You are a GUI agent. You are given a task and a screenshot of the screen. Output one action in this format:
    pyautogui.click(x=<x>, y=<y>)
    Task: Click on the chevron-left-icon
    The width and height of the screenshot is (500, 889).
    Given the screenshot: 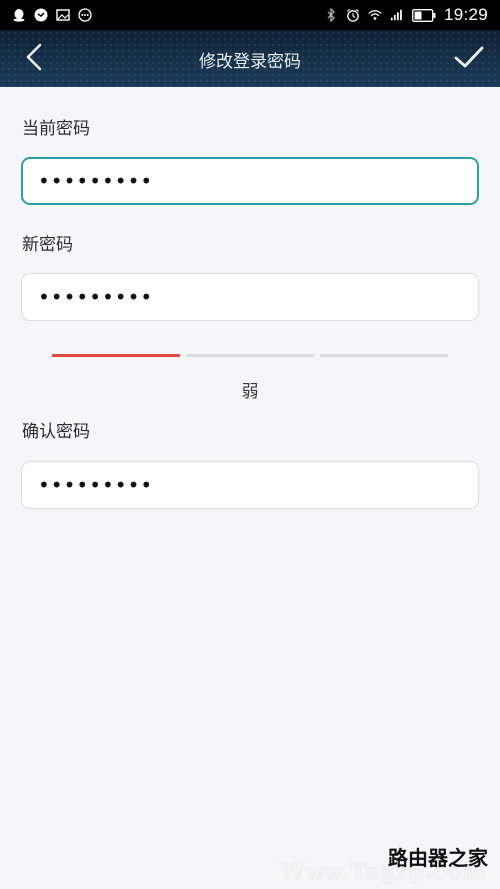 What is the action you would take?
    pyautogui.click(x=34, y=59)
    